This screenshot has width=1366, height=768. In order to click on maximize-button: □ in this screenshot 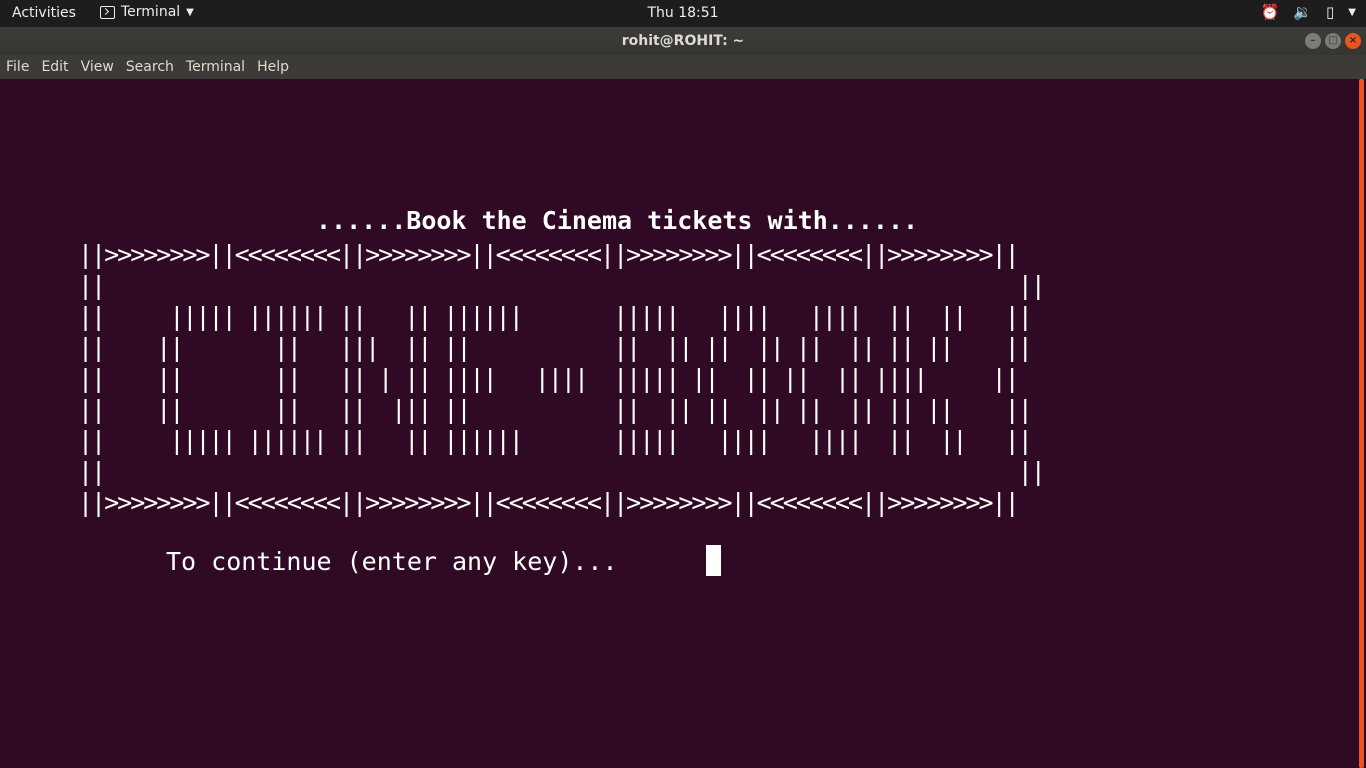, I will do `click(1333, 41)`.